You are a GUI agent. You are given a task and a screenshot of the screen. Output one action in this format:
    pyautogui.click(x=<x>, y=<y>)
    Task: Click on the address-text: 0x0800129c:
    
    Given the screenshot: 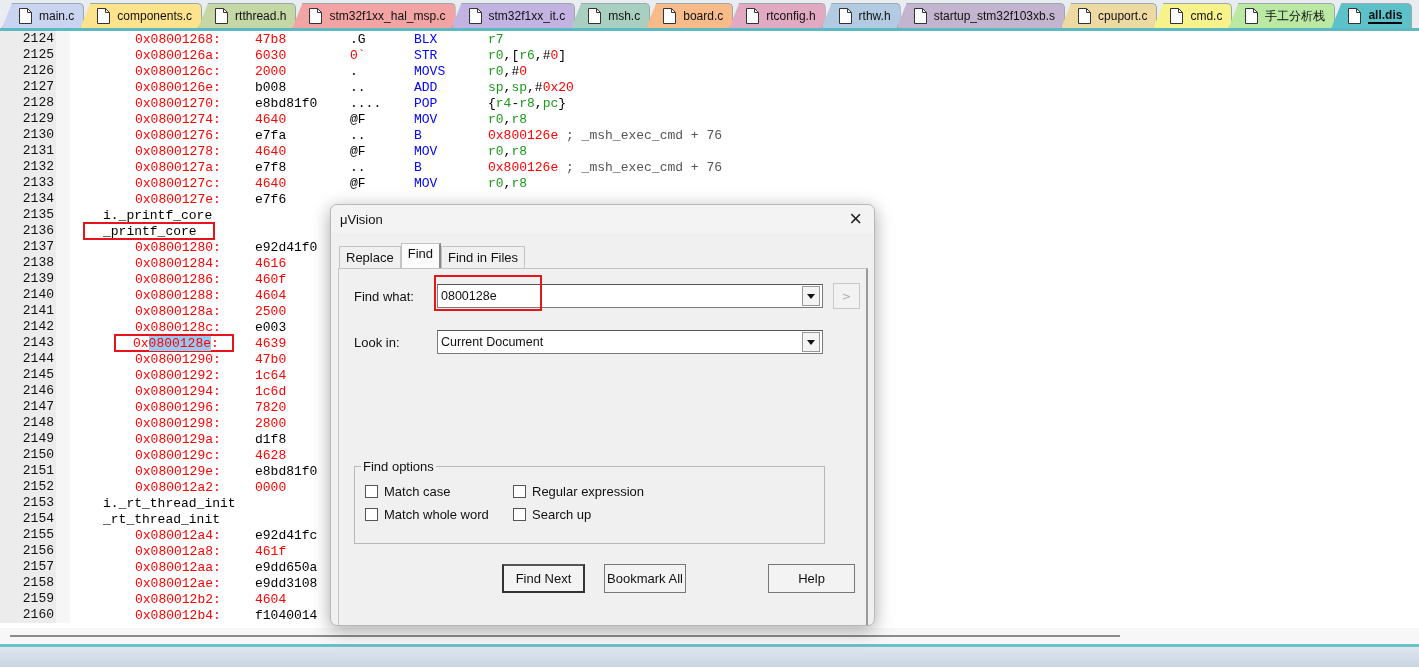 What is the action you would take?
    pyautogui.click(x=178, y=455)
    